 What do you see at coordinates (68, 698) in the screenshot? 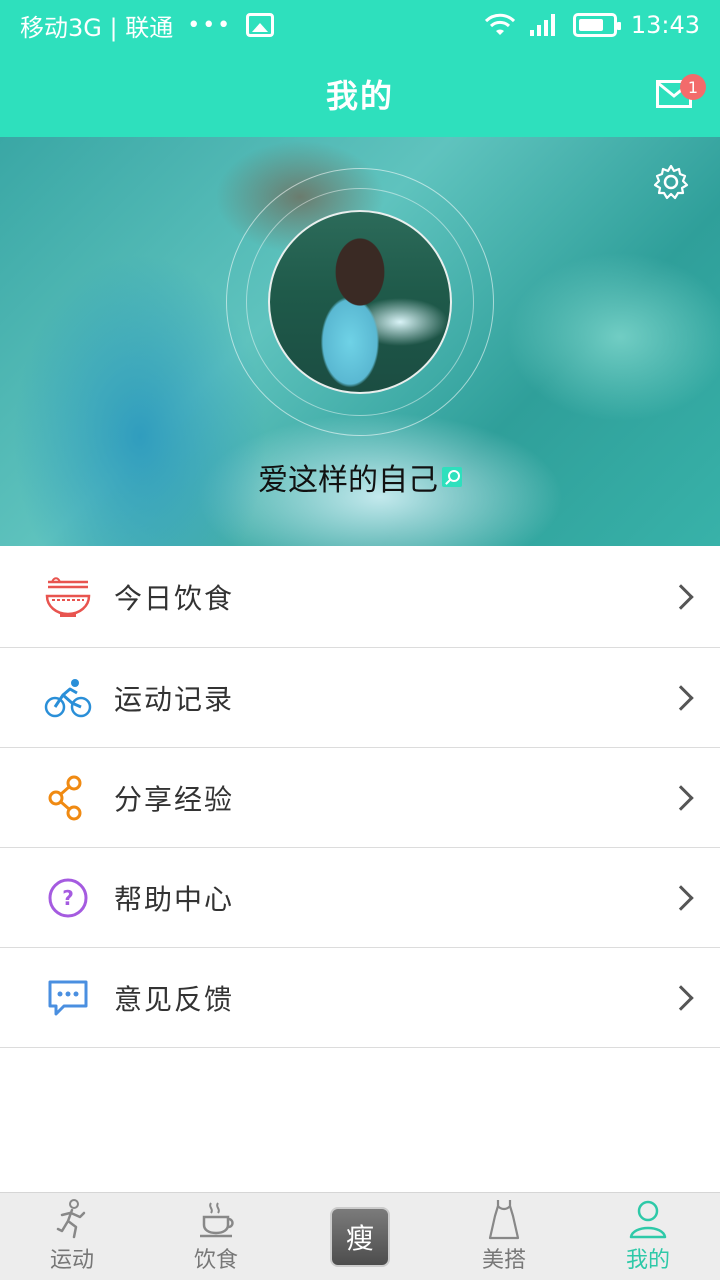
I see `bicycle-icon` at bounding box center [68, 698].